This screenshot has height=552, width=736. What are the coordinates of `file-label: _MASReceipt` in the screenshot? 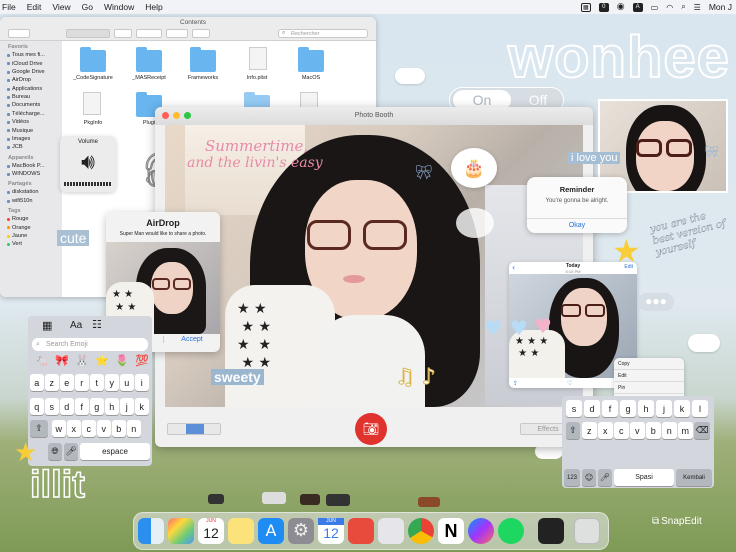 It's located at (149, 78).